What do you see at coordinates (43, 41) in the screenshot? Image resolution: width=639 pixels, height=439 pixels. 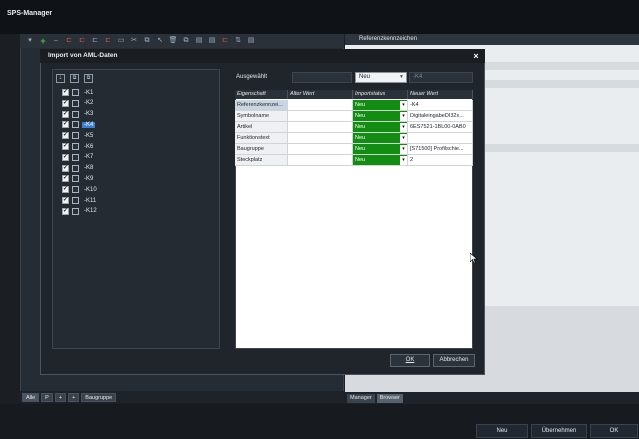 I see `plus-icon: +` at bounding box center [43, 41].